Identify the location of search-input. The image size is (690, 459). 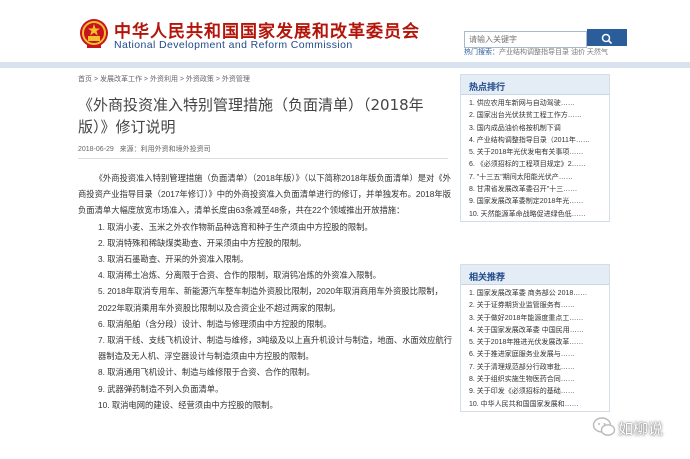
(525, 39).